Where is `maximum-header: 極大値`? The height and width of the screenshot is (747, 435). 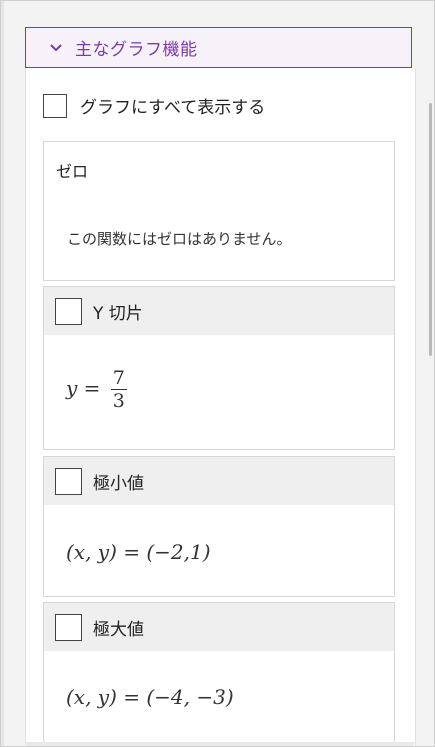 maximum-header: 極大値 is located at coordinates (219, 627).